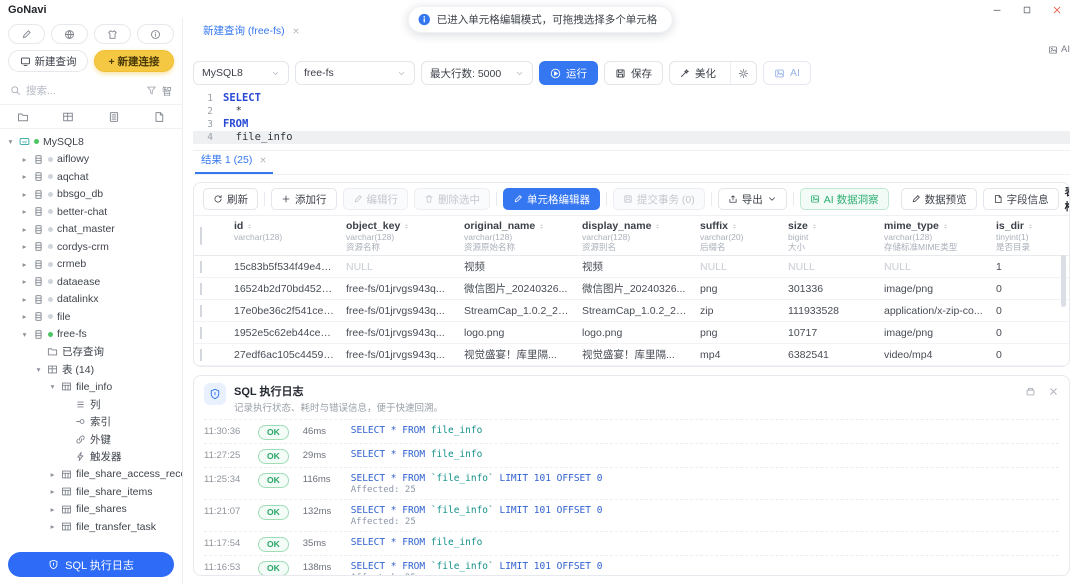 The height and width of the screenshot is (584, 1080). What do you see at coordinates (1057, 10) in the screenshot?
I see `close-window-button` at bounding box center [1057, 10].